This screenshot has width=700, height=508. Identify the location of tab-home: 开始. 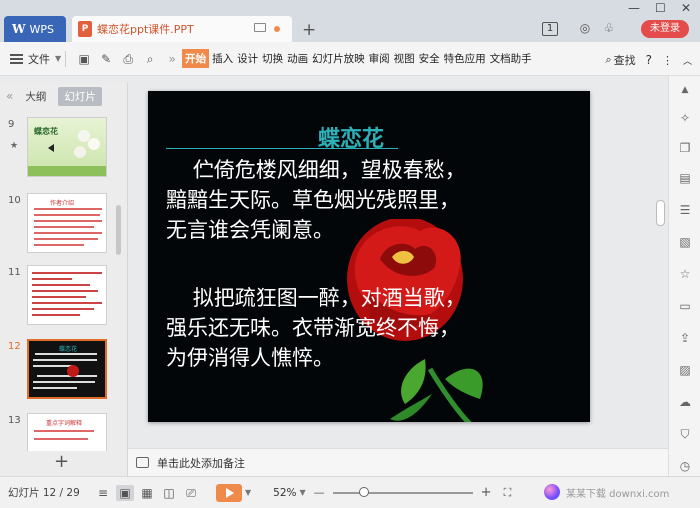
(196, 58).